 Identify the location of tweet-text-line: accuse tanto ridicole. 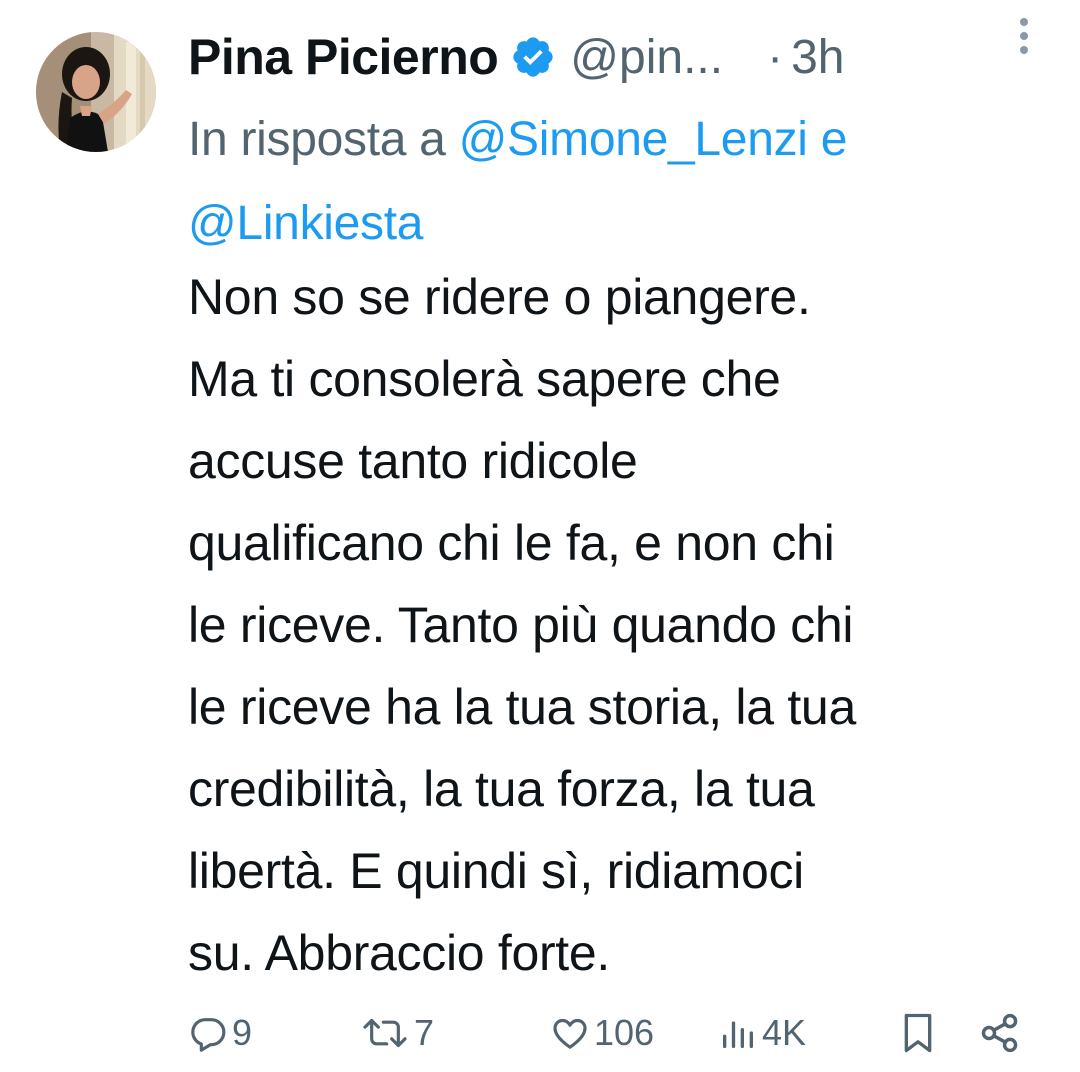
(413, 461).